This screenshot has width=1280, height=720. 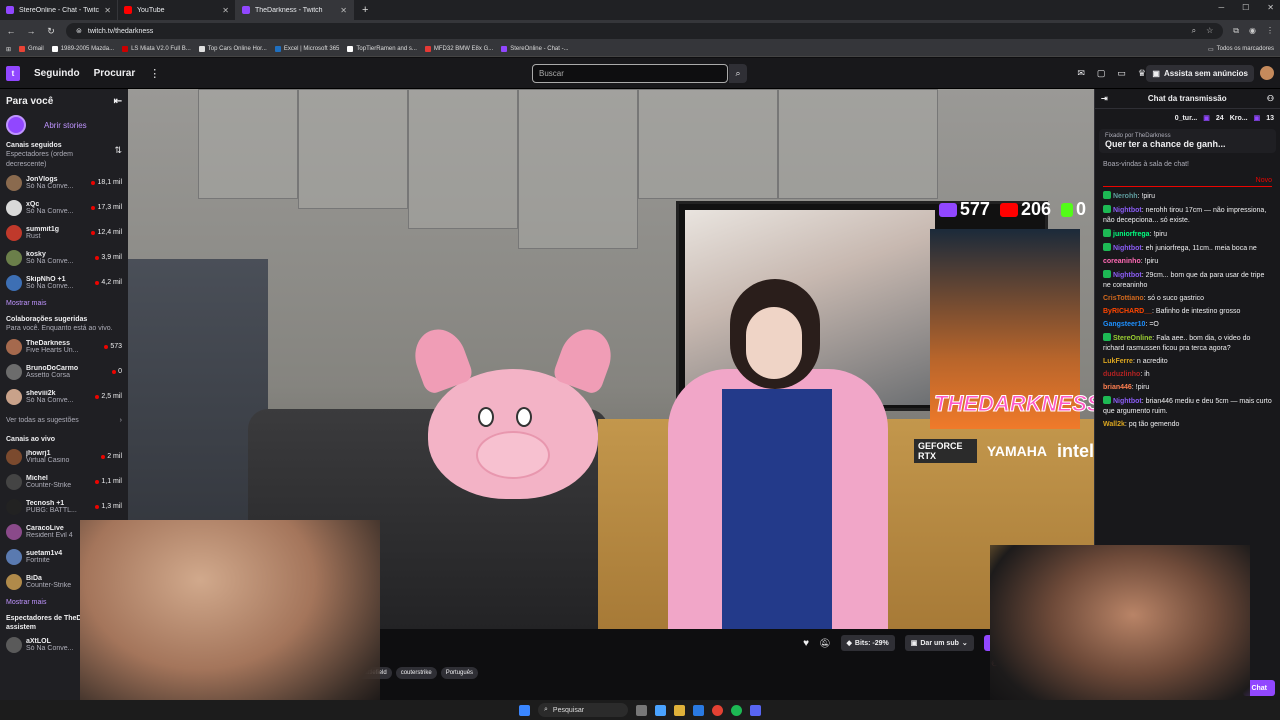 I want to click on chrome-icon, so click(x=717, y=710).